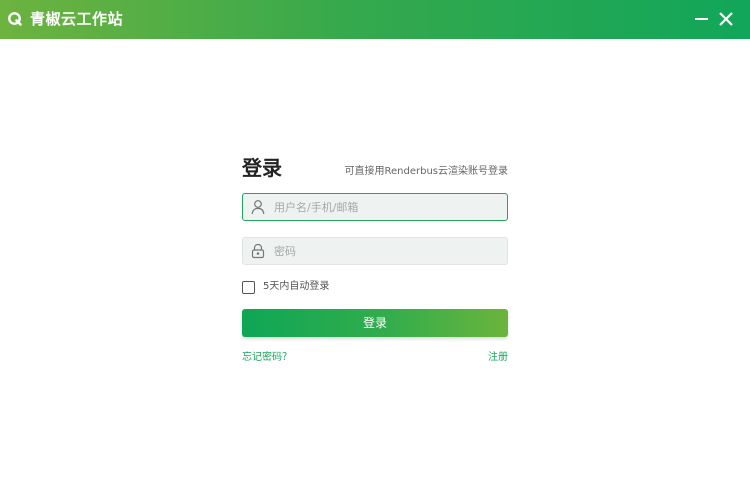 The image size is (750, 494). Describe the element at coordinates (426, 171) in the screenshot. I see `login-hint-text: 可直接用Renderbus云渲染账号登录` at that location.